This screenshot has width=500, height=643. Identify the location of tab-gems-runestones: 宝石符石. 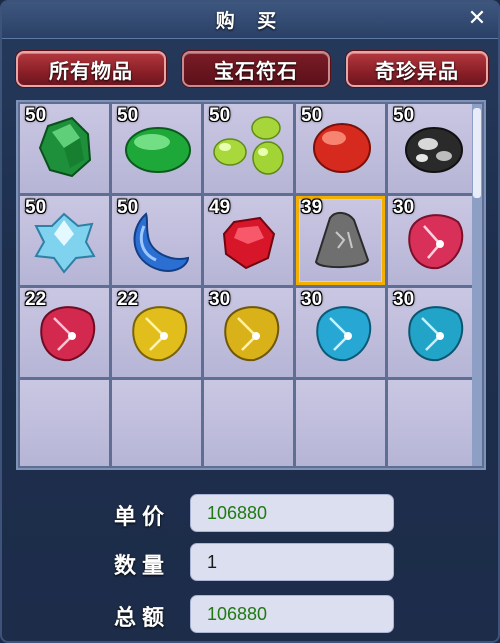
(256, 69).